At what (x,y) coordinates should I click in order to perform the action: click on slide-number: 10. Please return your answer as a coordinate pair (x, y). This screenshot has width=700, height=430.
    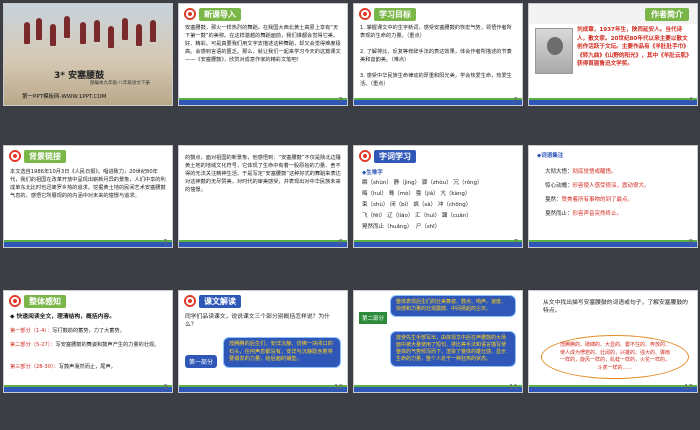
    Looking at the image, I should click on (338, 387).